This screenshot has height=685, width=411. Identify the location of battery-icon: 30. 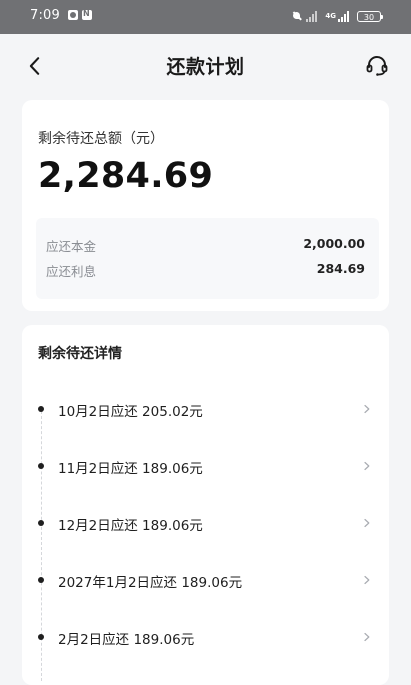
(370, 16).